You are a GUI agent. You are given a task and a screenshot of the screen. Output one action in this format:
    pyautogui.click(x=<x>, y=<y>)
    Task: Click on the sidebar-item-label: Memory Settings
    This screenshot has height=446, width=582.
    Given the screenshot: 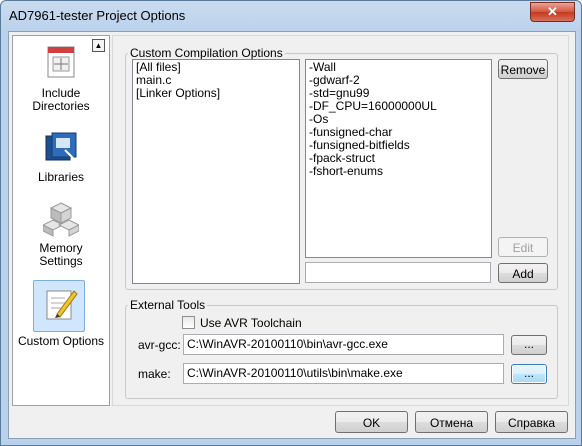 What is the action you would take?
    pyautogui.click(x=61, y=255)
    